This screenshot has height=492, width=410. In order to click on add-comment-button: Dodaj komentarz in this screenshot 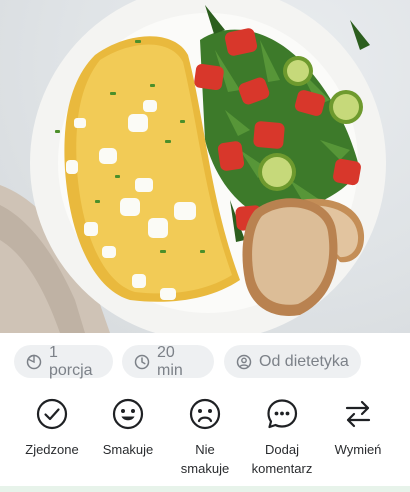, I will do `click(282, 437)`.